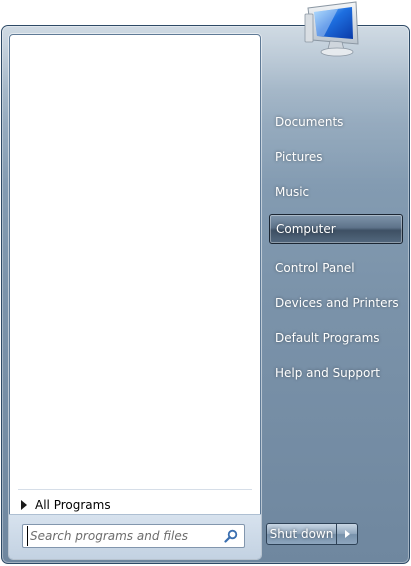 The height and width of the screenshot is (566, 411). What do you see at coordinates (292, 192) in the screenshot?
I see `right-item-label: Music` at bounding box center [292, 192].